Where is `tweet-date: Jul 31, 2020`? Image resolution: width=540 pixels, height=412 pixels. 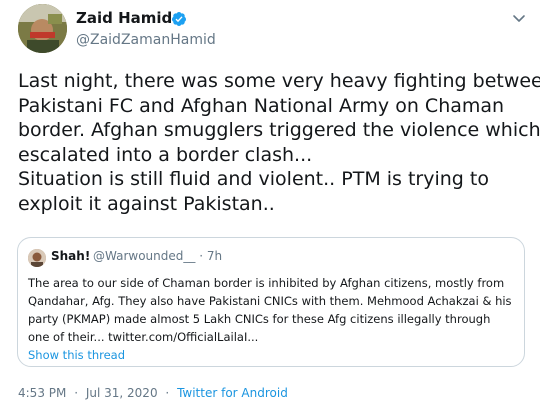
tweet-date: Jul 31, 2020 is located at coordinates (122, 393).